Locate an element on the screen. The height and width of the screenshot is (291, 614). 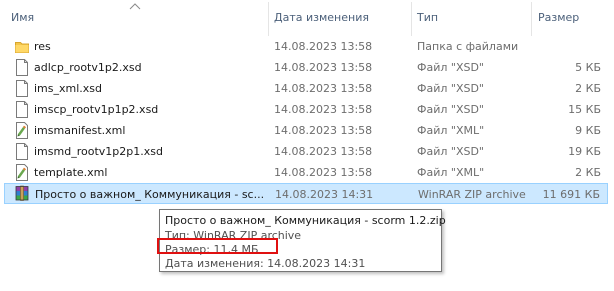
file-name: res is located at coordinates (42, 46).